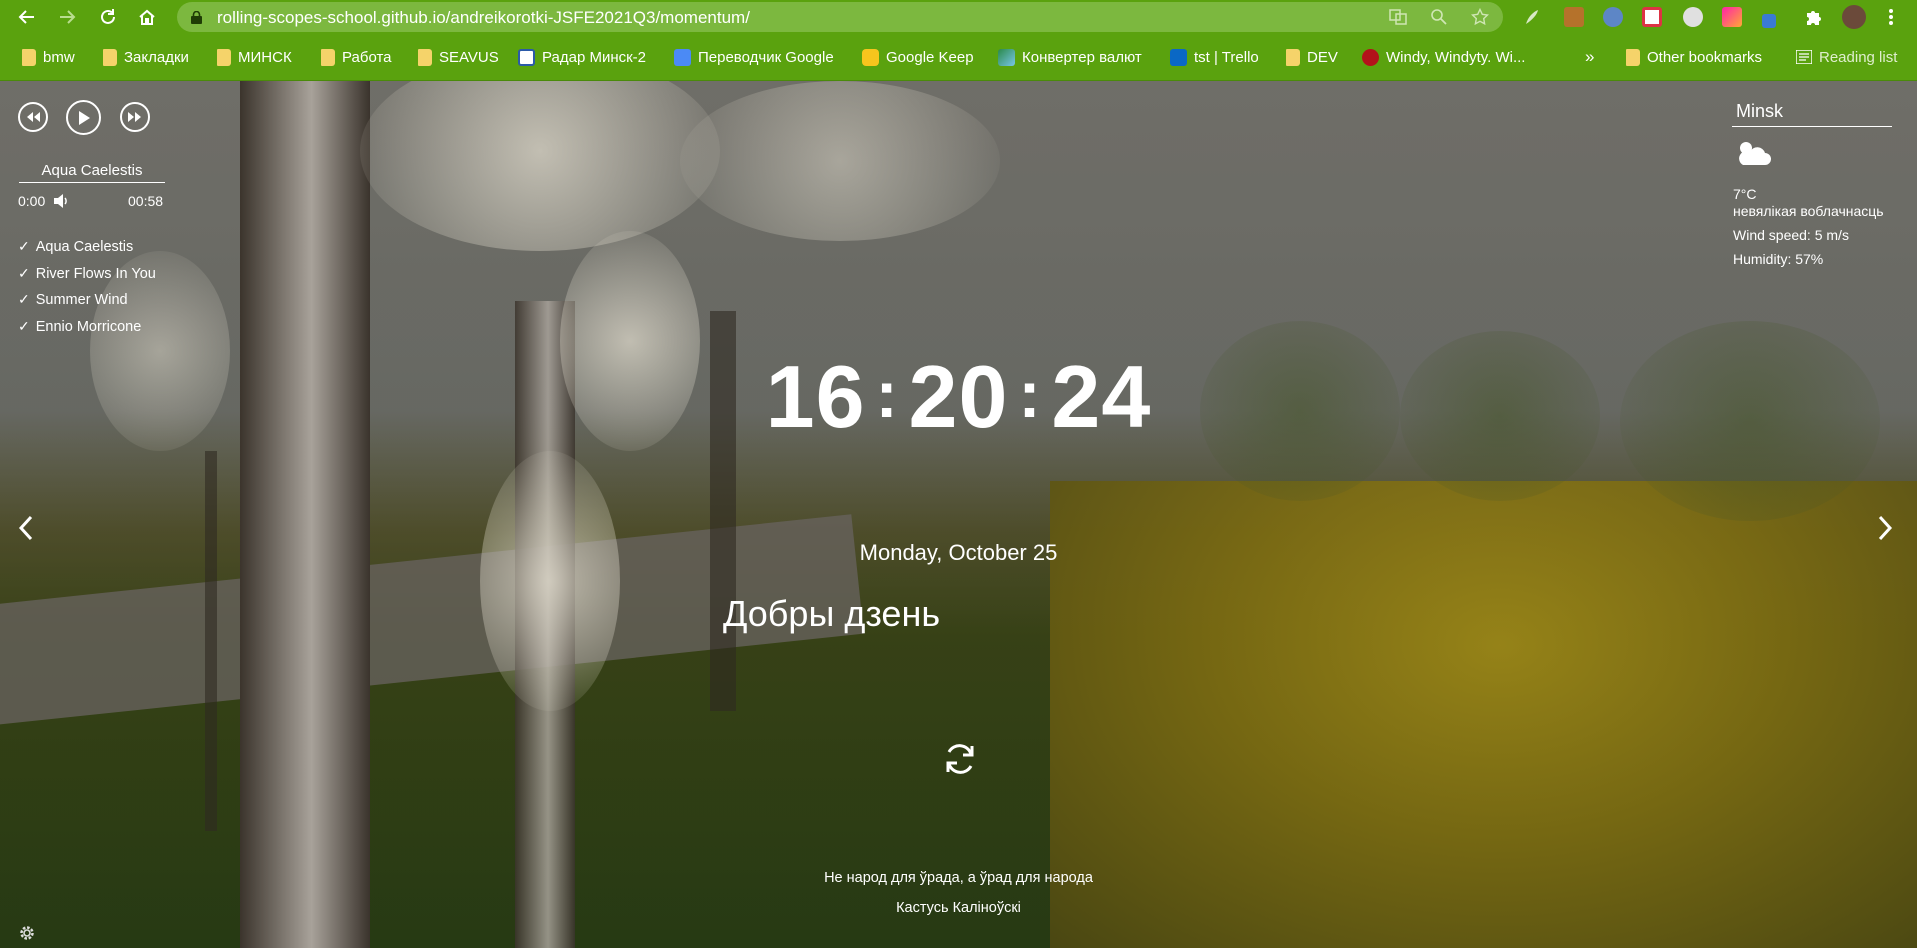 This screenshot has height=948, width=1917. I want to click on quote-author: Кастусь Каліноўскі, so click(958, 908).